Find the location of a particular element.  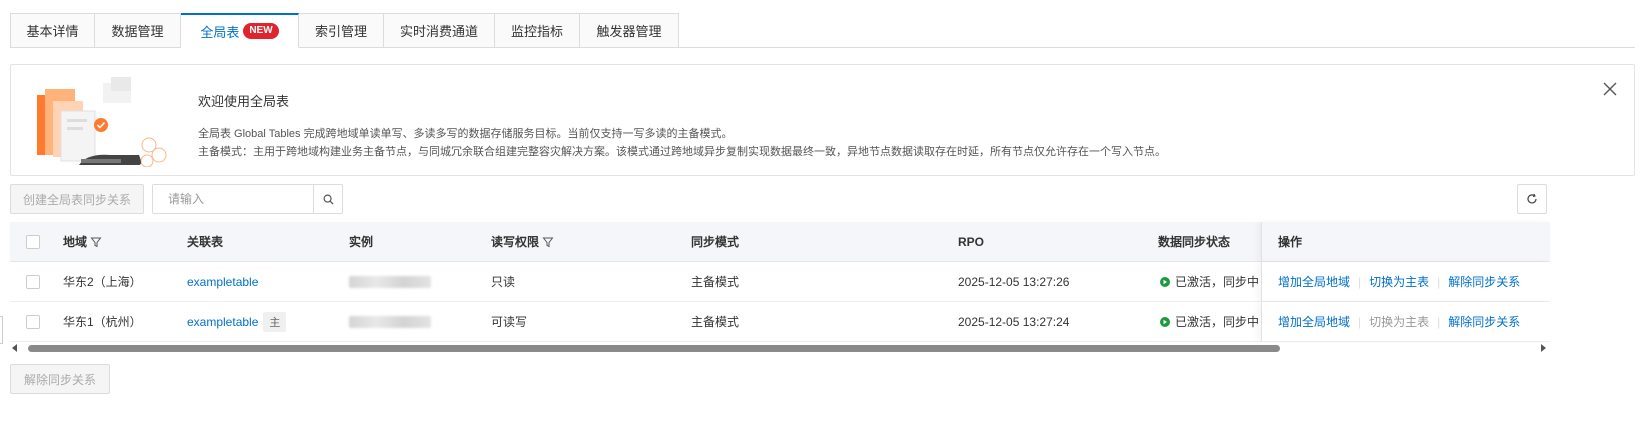

tab-index-management: 索引管理 is located at coordinates (341, 30).